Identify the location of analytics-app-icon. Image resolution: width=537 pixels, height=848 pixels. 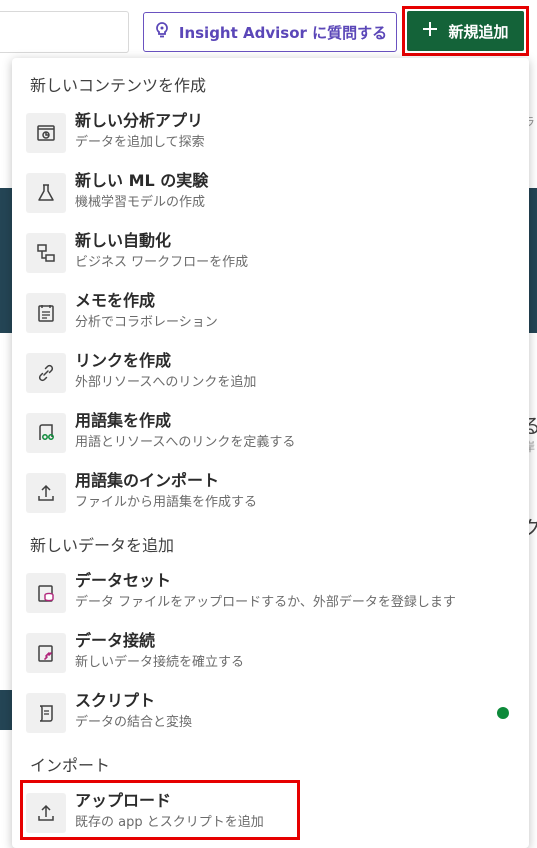
(46, 133).